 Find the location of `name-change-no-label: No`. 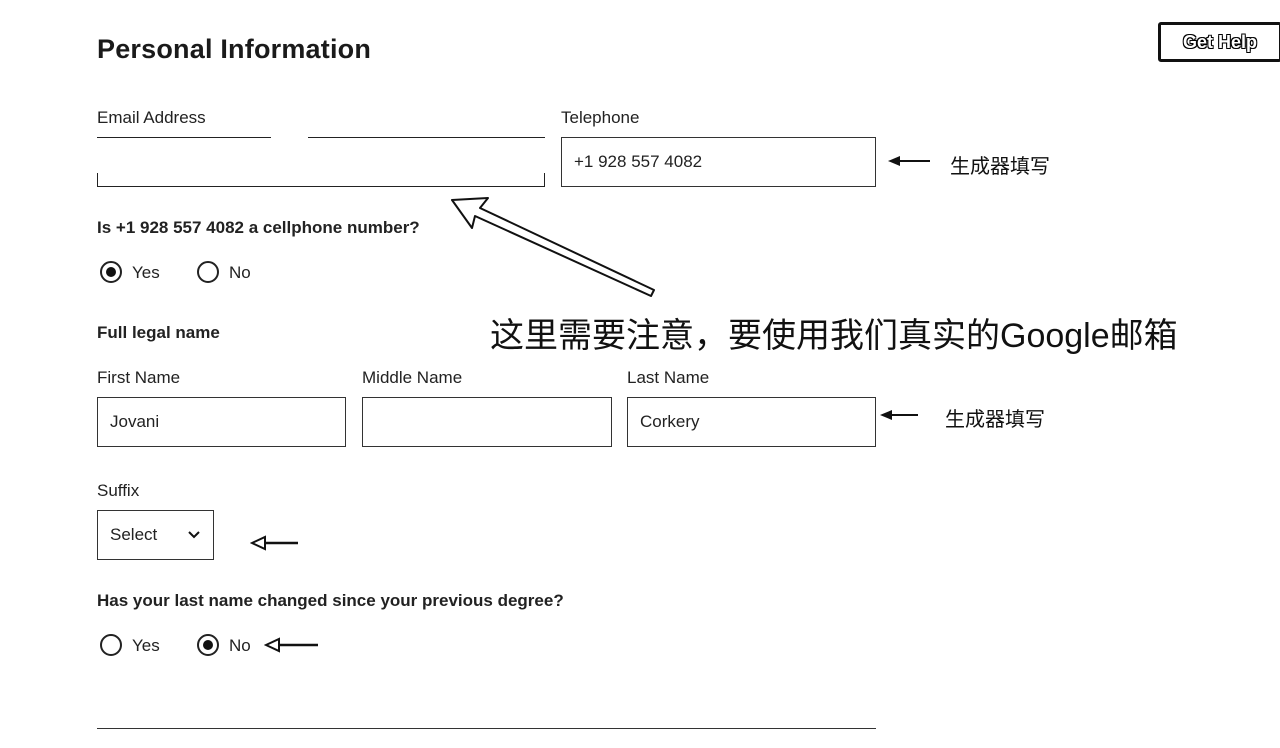

name-change-no-label: No is located at coordinates (240, 645).